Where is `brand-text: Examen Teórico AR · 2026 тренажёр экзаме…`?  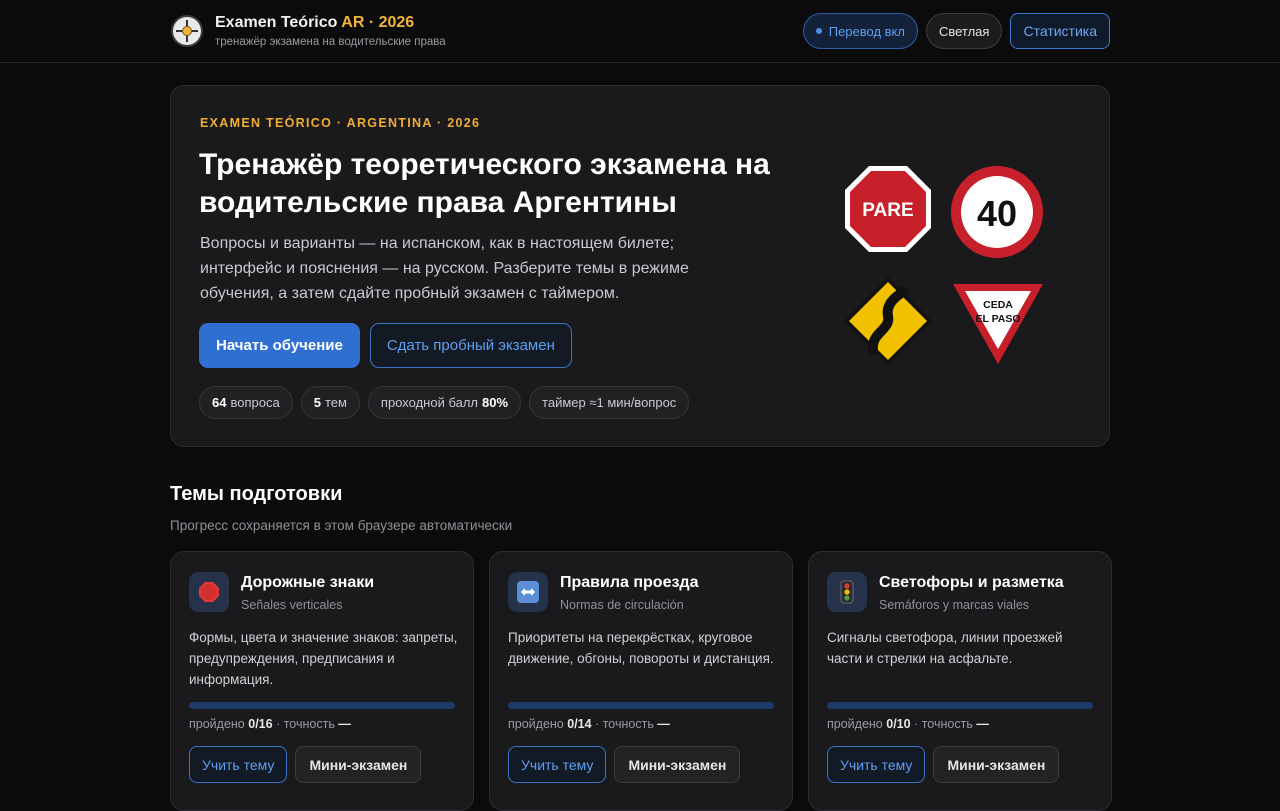 brand-text: Examen Teórico AR · 2026 тренажёр экзаме… is located at coordinates (330, 31).